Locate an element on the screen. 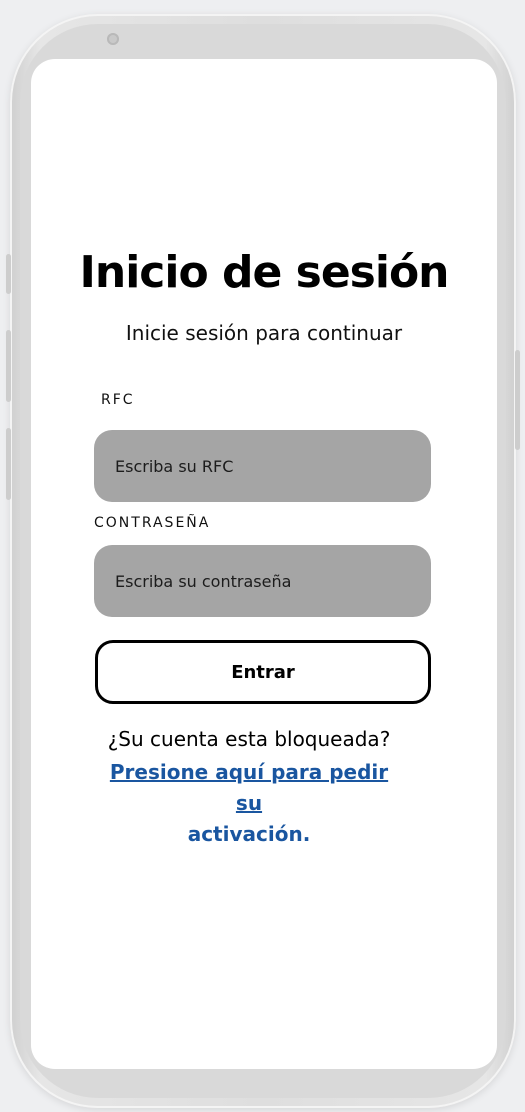  side-button-power is located at coordinates (517, 400).